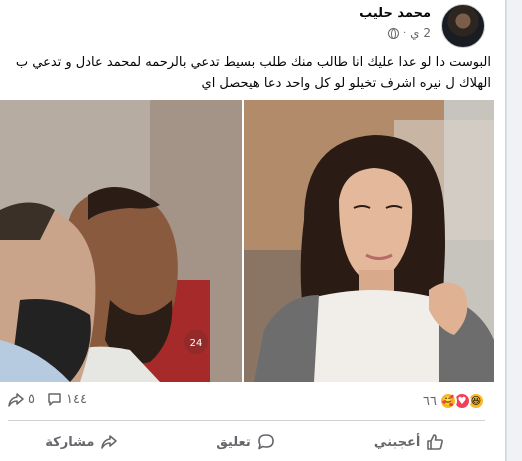 The width and height of the screenshot is (522, 461). What do you see at coordinates (70, 442) in the screenshot?
I see `share-label: مشاركة` at bounding box center [70, 442].